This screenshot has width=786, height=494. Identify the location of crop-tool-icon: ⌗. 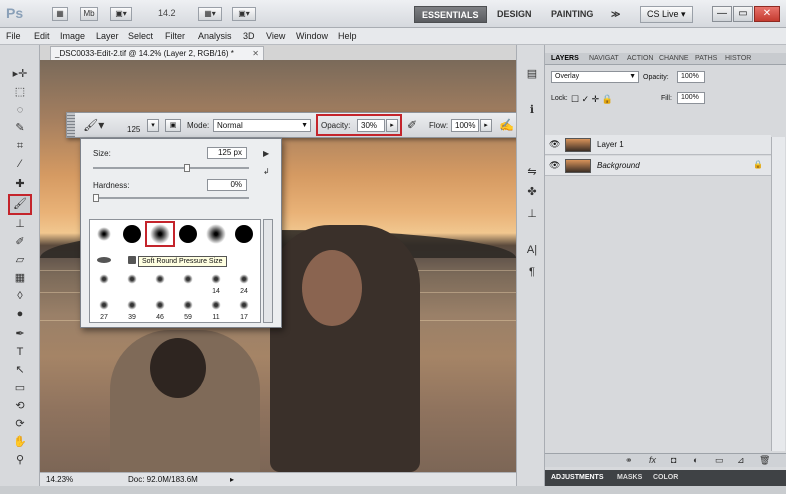
(20, 146).